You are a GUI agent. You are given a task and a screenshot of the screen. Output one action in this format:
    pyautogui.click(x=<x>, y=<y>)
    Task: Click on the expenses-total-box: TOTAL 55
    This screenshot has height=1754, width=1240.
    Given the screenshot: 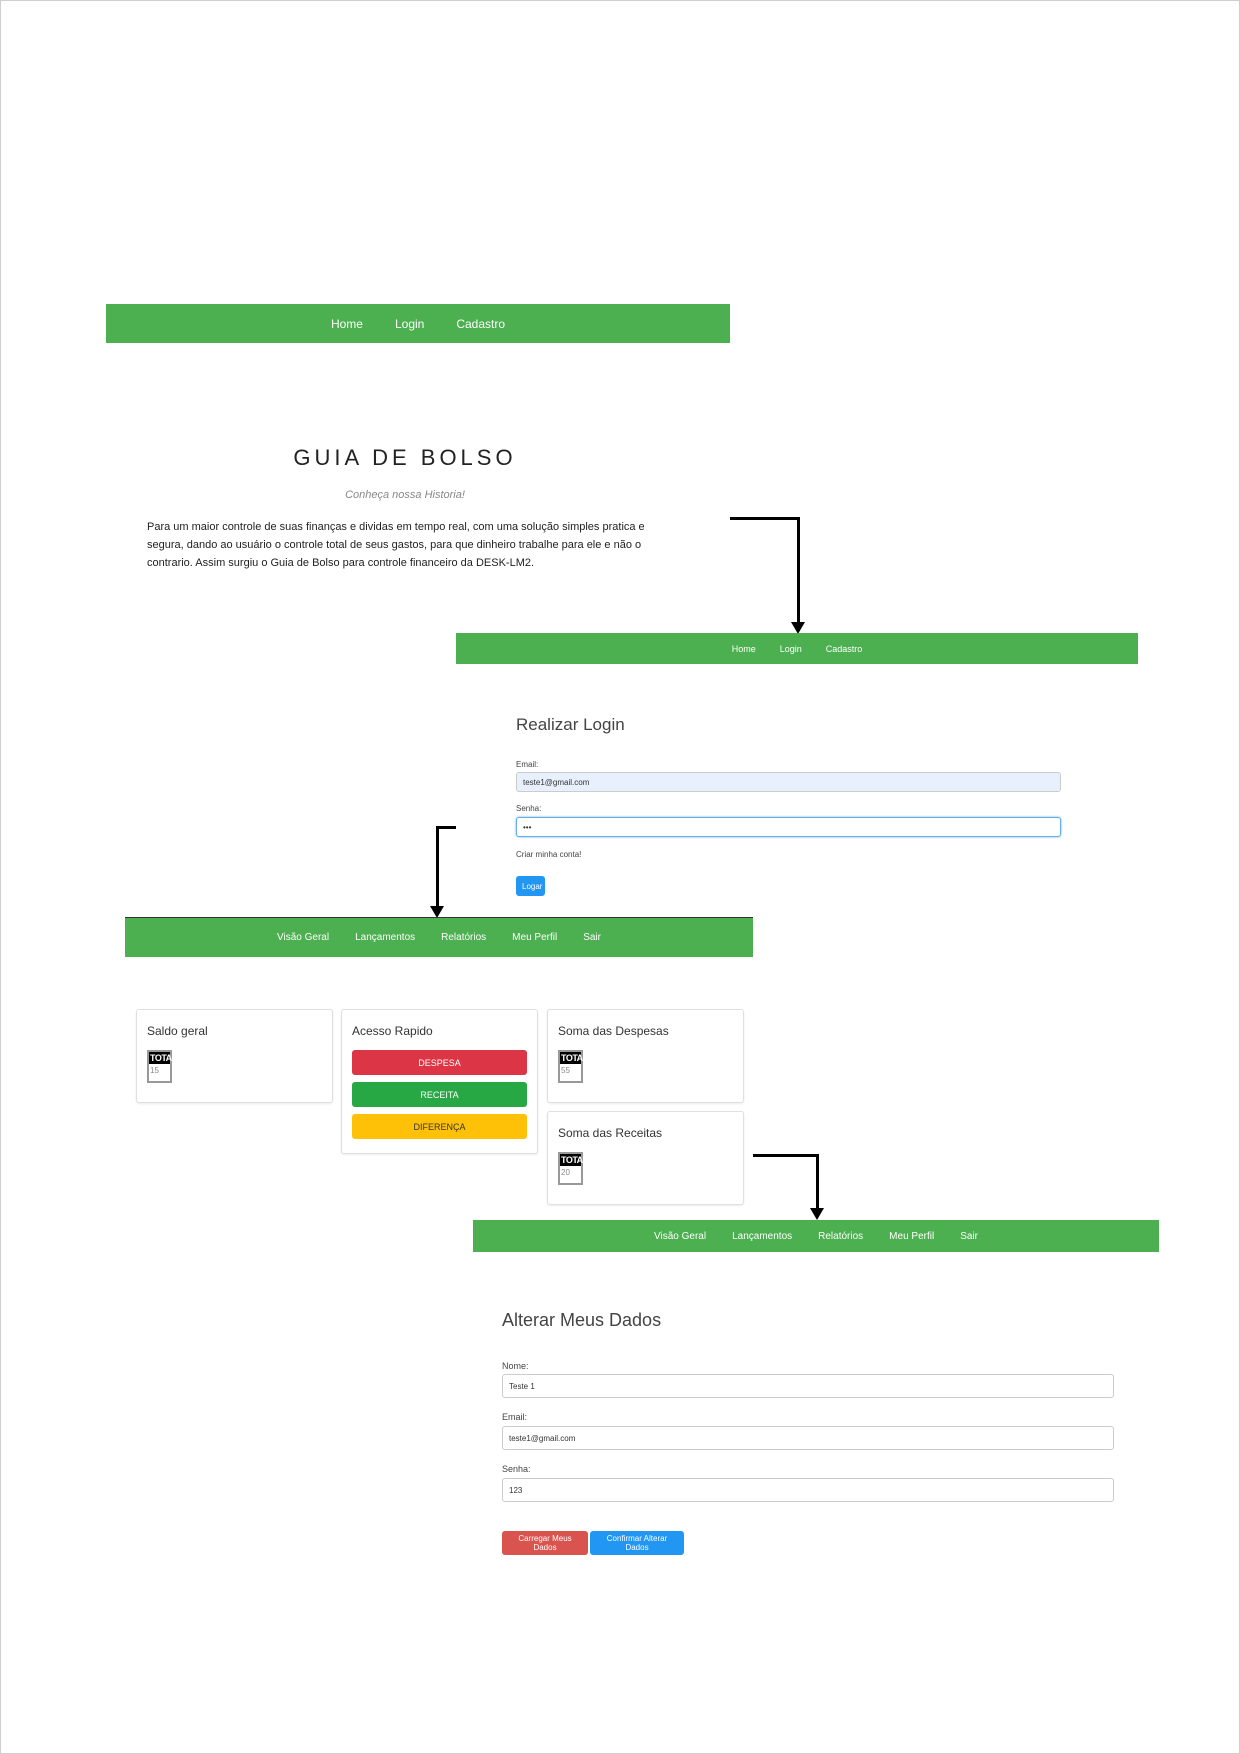 What is the action you would take?
    pyautogui.click(x=573, y=1066)
    